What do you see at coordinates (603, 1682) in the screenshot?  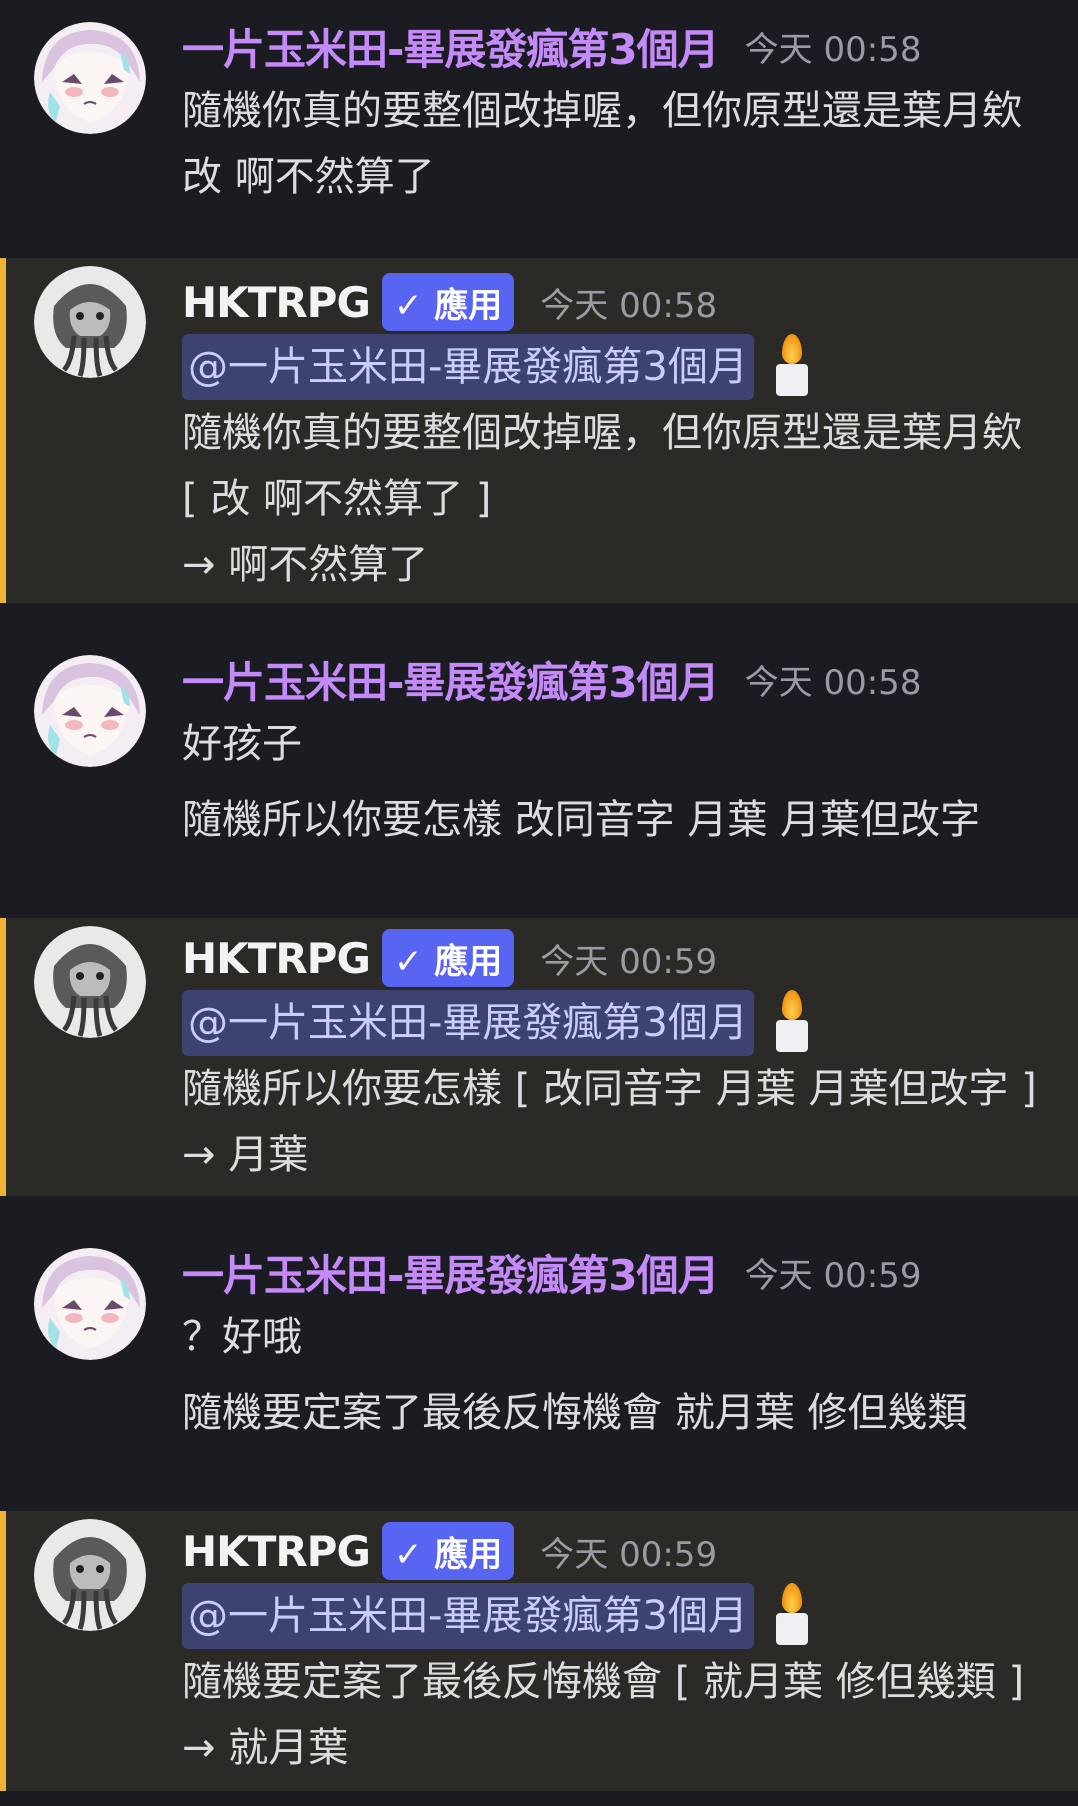 I see `message-text: 隨機要定案了最後反悔機會 [ 就月葉 修但幾類 ]` at bounding box center [603, 1682].